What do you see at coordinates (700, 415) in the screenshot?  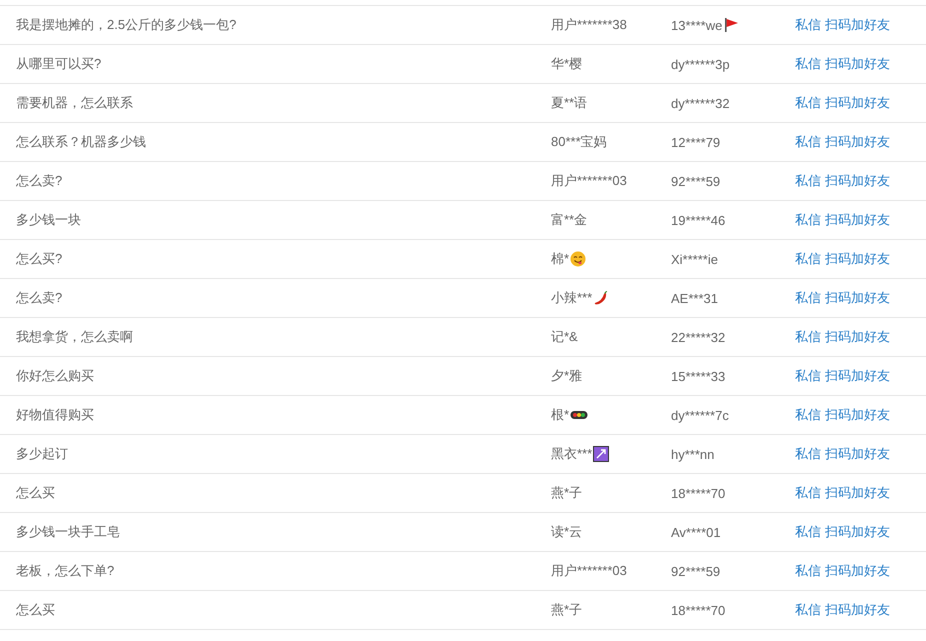 I see `user-id: dy******7c` at bounding box center [700, 415].